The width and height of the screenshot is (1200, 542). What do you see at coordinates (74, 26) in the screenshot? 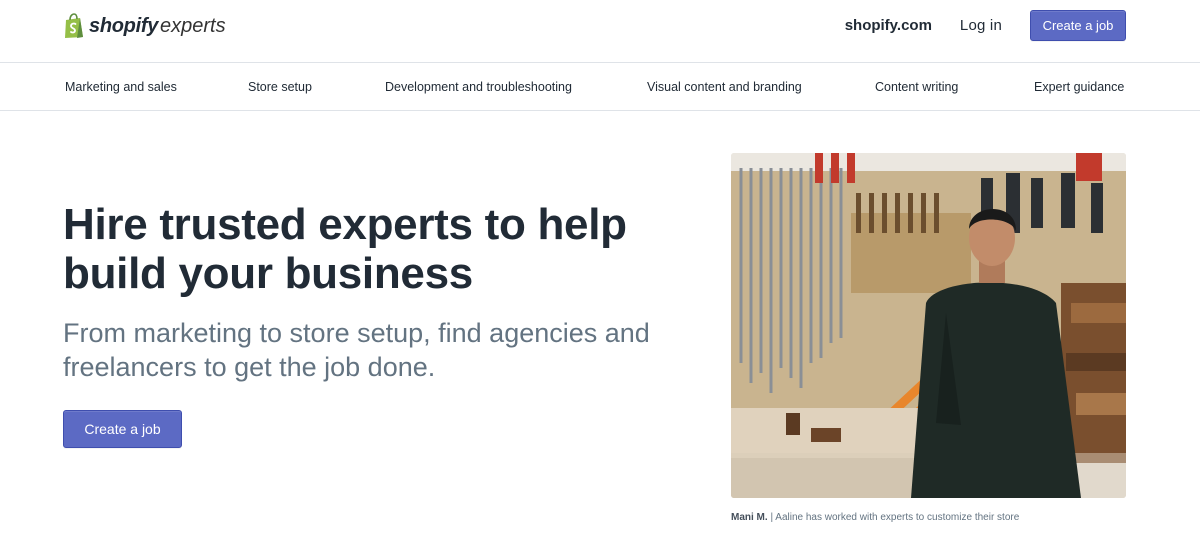
I see `shopify-bag-logo-icon` at bounding box center [74, 26].